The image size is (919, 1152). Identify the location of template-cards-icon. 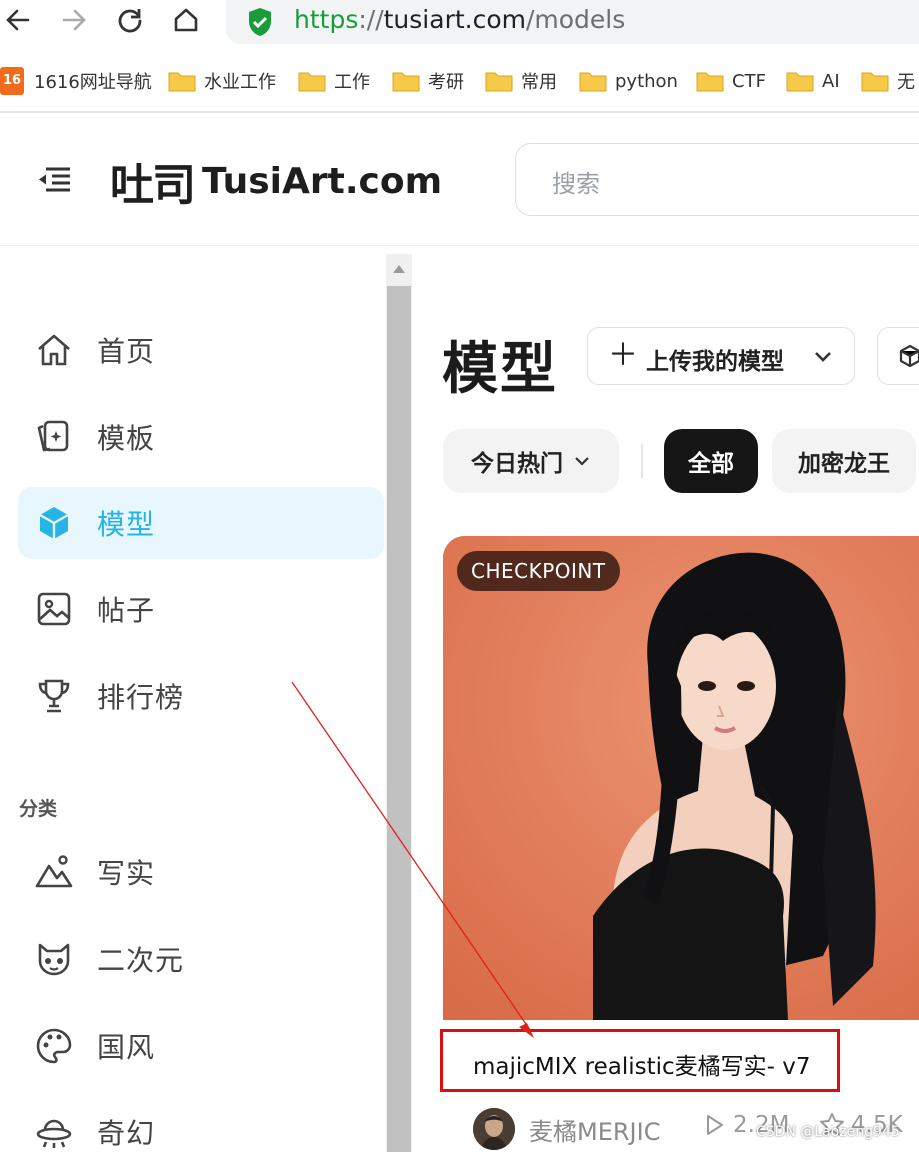
(53, 436).